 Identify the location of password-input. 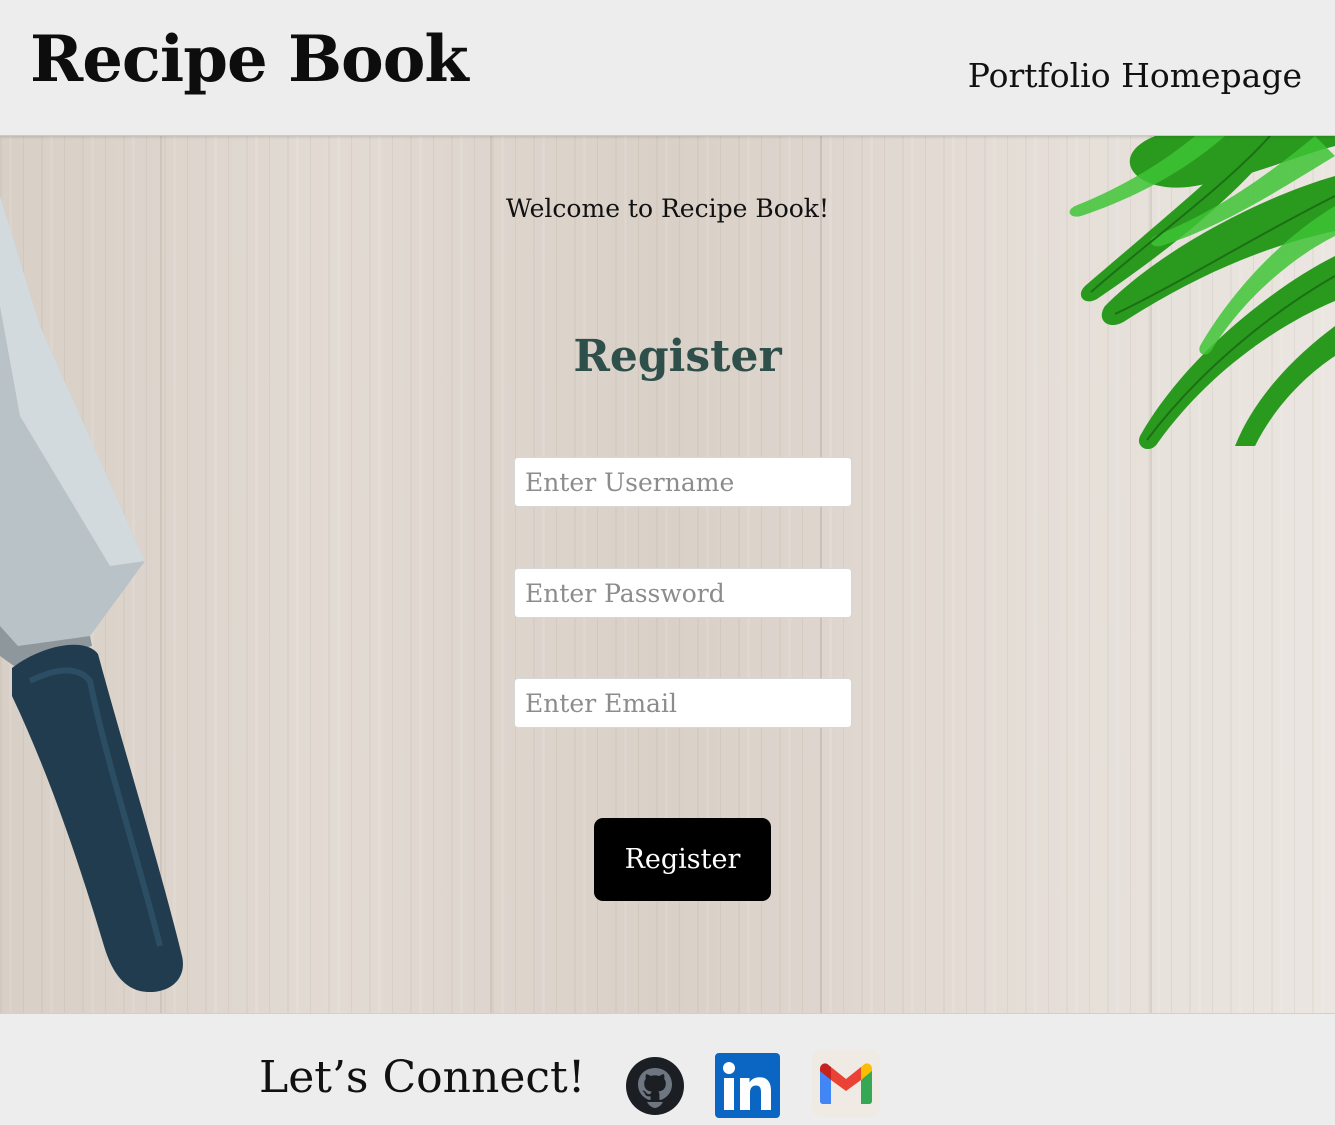
(683, 593).